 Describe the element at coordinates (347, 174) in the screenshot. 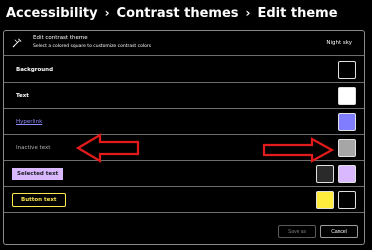

I see `swatch-selected-text-foreground` at that location.